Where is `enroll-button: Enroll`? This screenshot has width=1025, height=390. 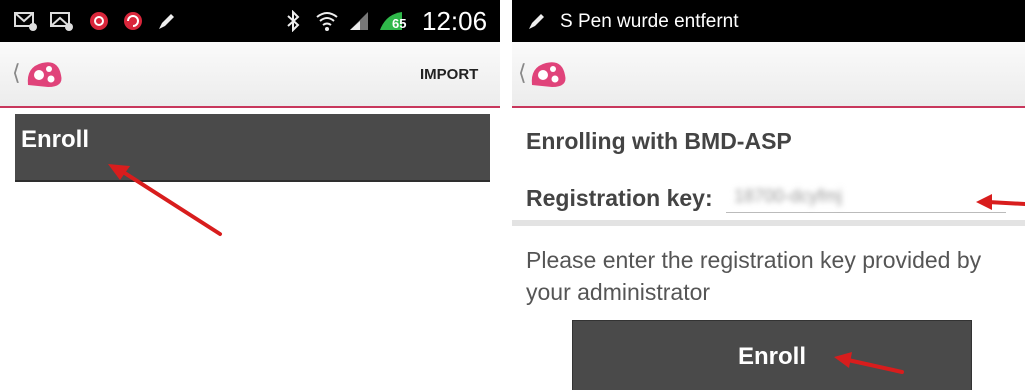
enroll-button: Enroll is located at coordinates (772, 355).